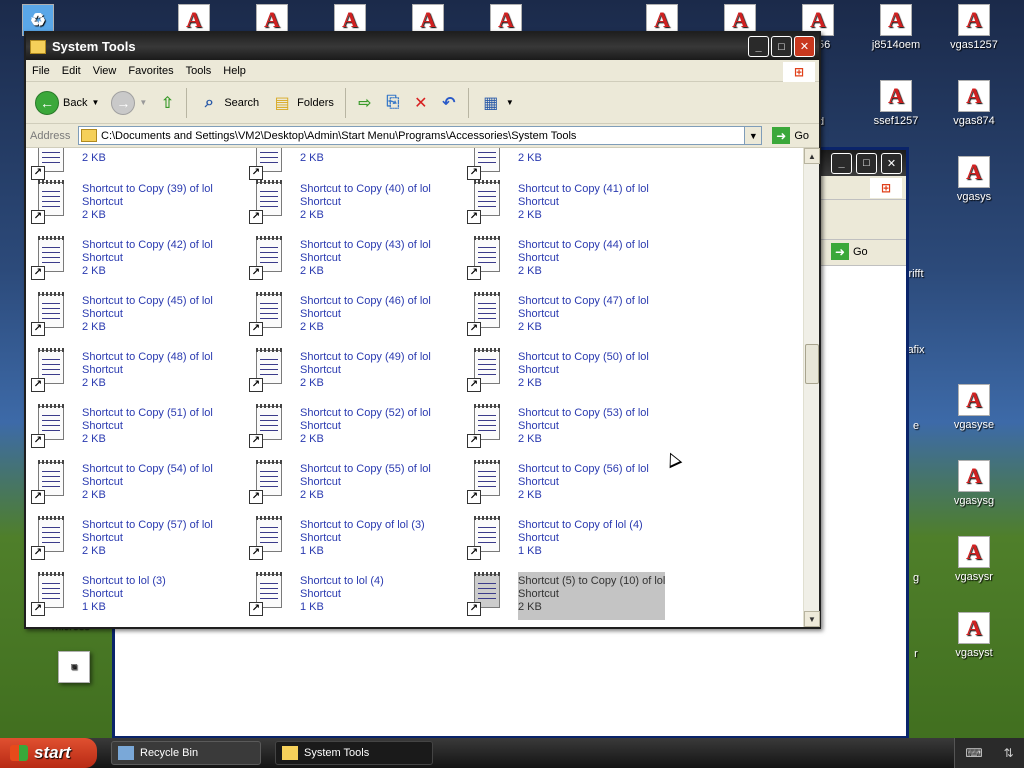 The height and width of the screenshot is (768, 1024). I want to click on back-dropdown-icon: ▼, so click(95, 102).